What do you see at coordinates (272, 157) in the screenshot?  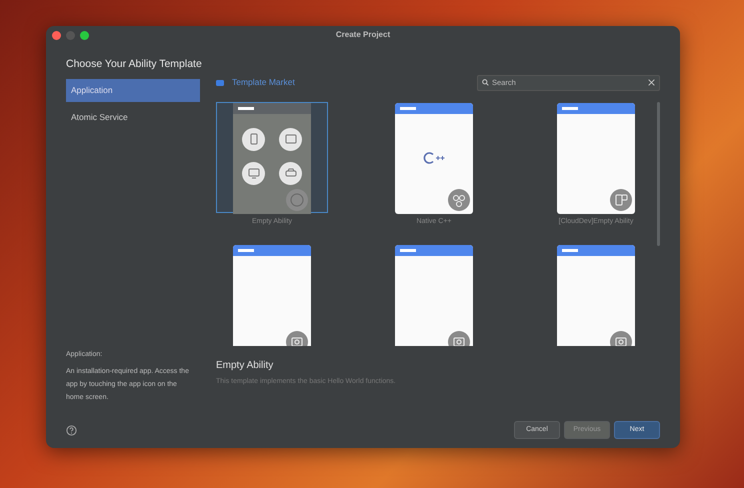 I see `template-card` at bounding box center [272, 157].